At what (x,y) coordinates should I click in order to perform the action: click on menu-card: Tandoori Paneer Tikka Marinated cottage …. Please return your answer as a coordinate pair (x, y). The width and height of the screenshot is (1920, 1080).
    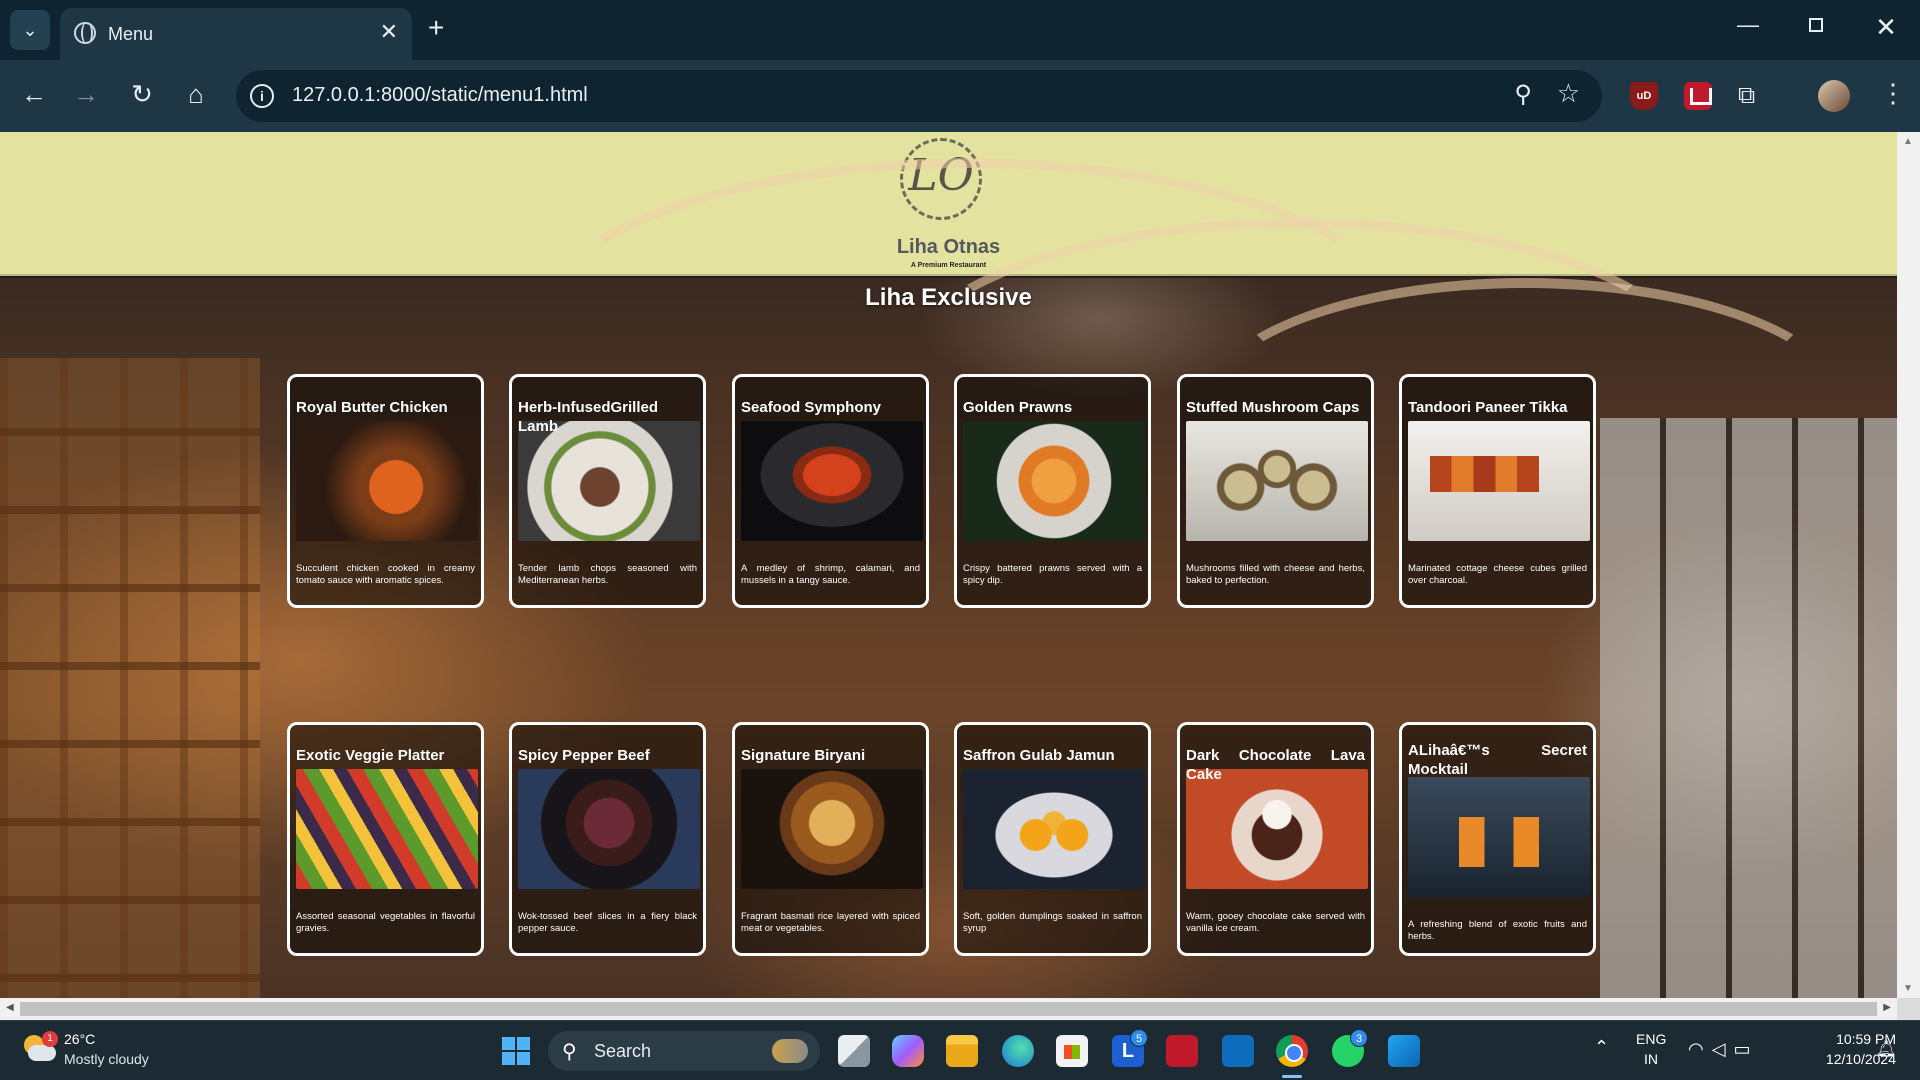
    Looking at the image, I should click on (1497, 491).